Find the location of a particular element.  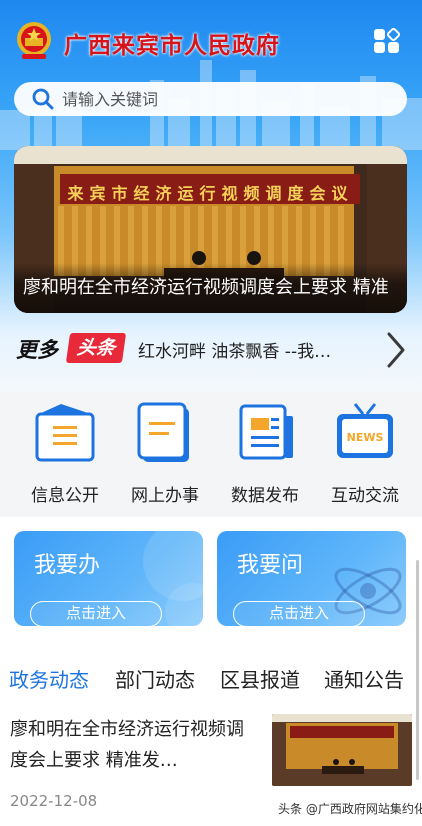

card-title: 我要办 is located at coordinates (67, 565).